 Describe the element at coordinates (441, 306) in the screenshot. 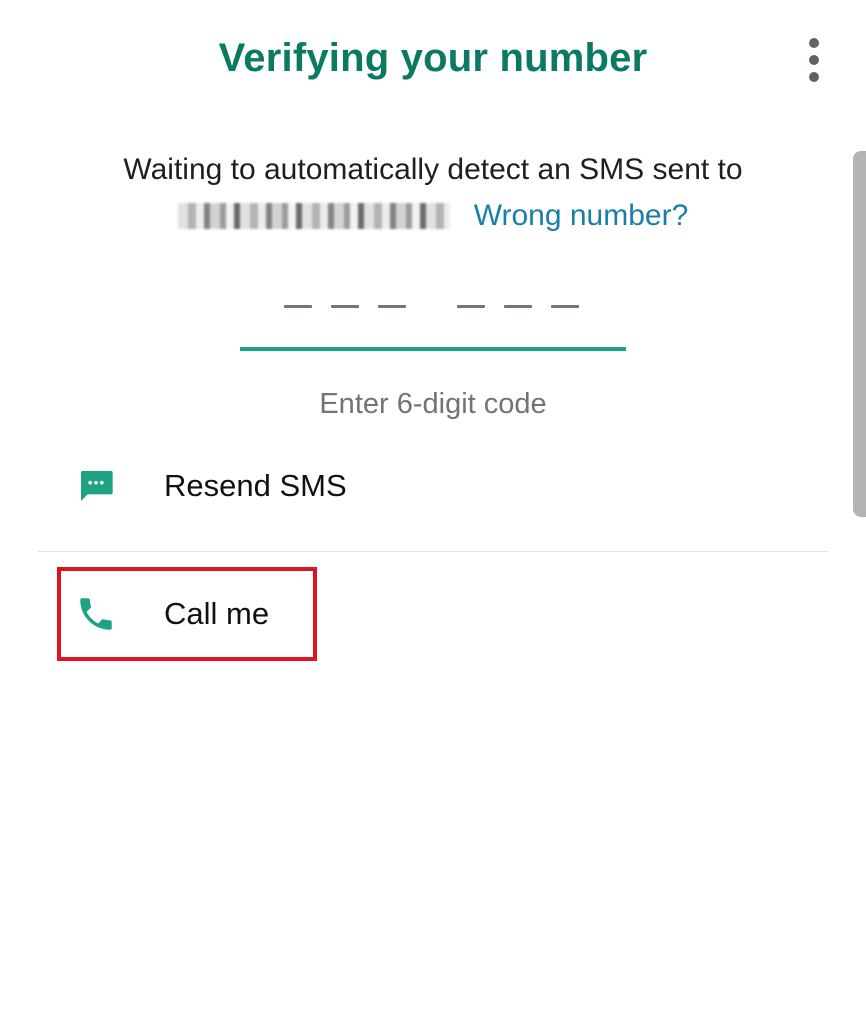

I see `code-digit-slots` at that location.